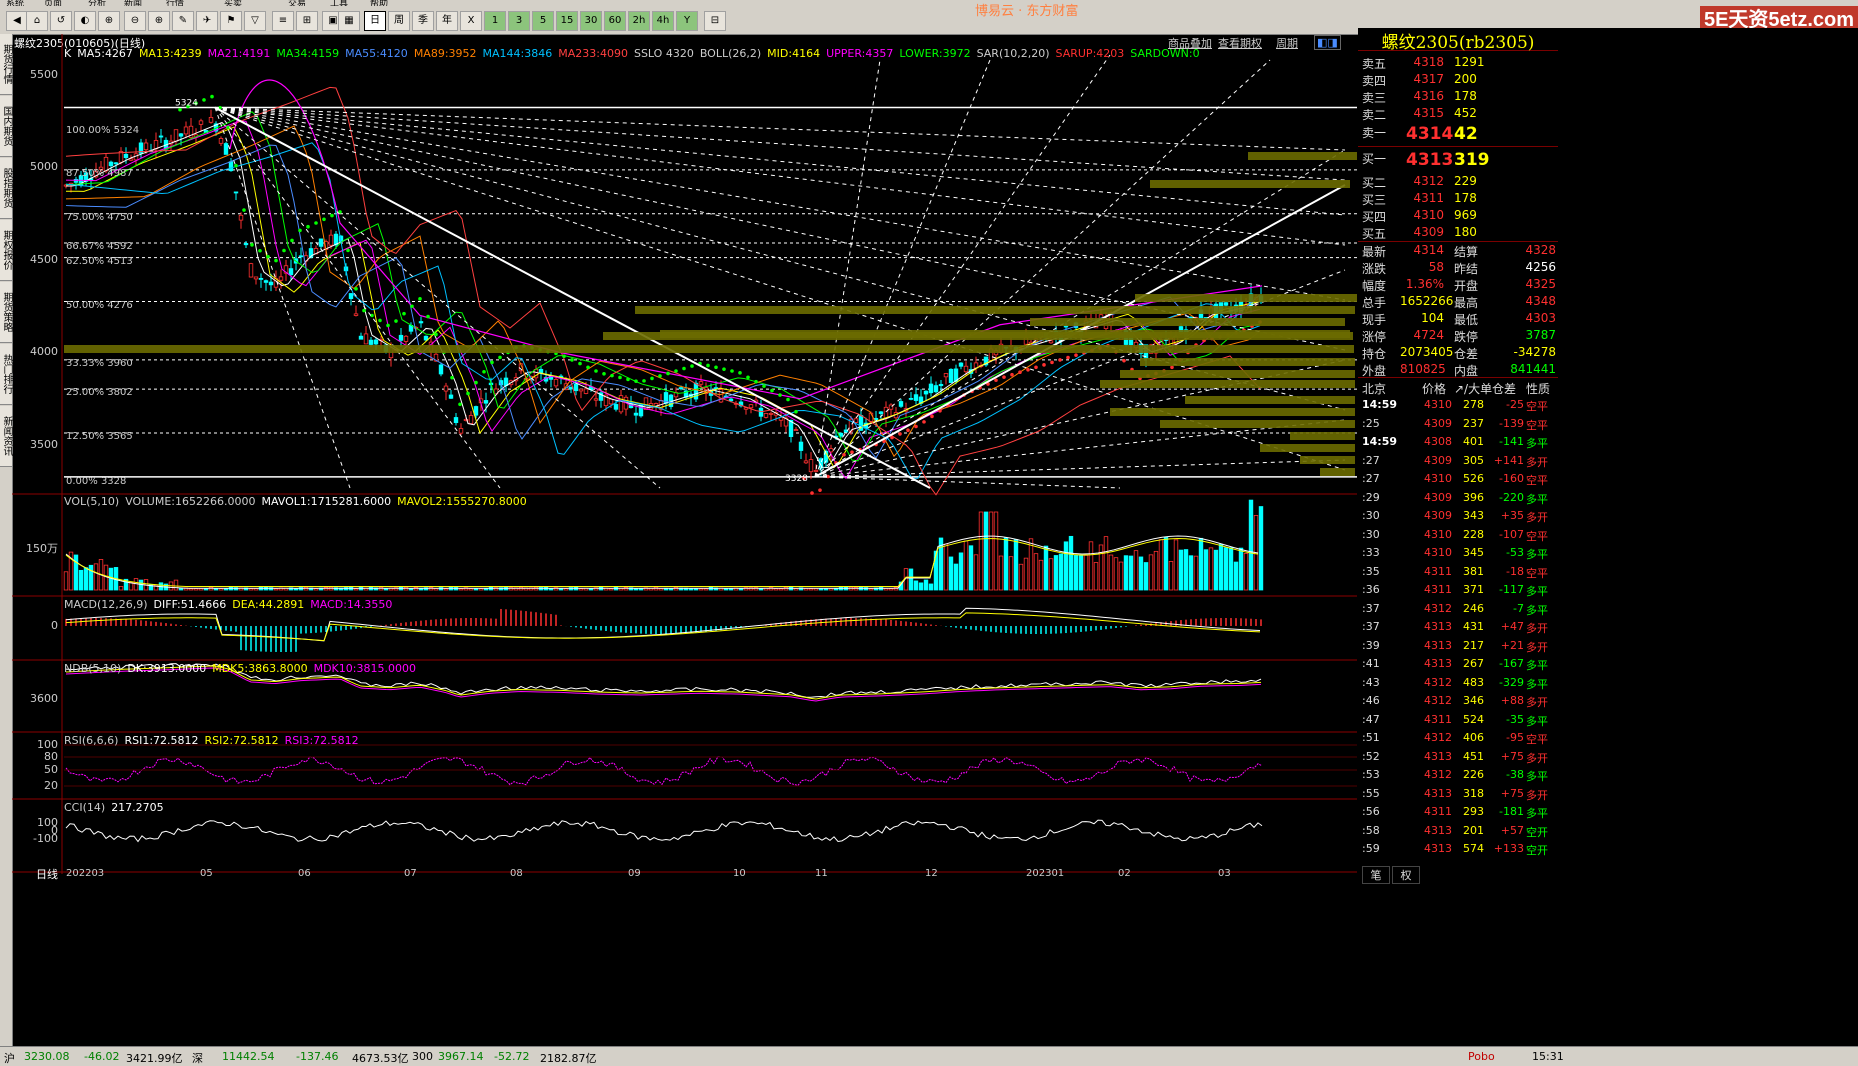 The height and width of the screenshot is (1066, 1858). What do you see at coordinates (423, 21) in the screenshot?
I see `toolbar-btn-17: 季` at bounding box center [423, 21].